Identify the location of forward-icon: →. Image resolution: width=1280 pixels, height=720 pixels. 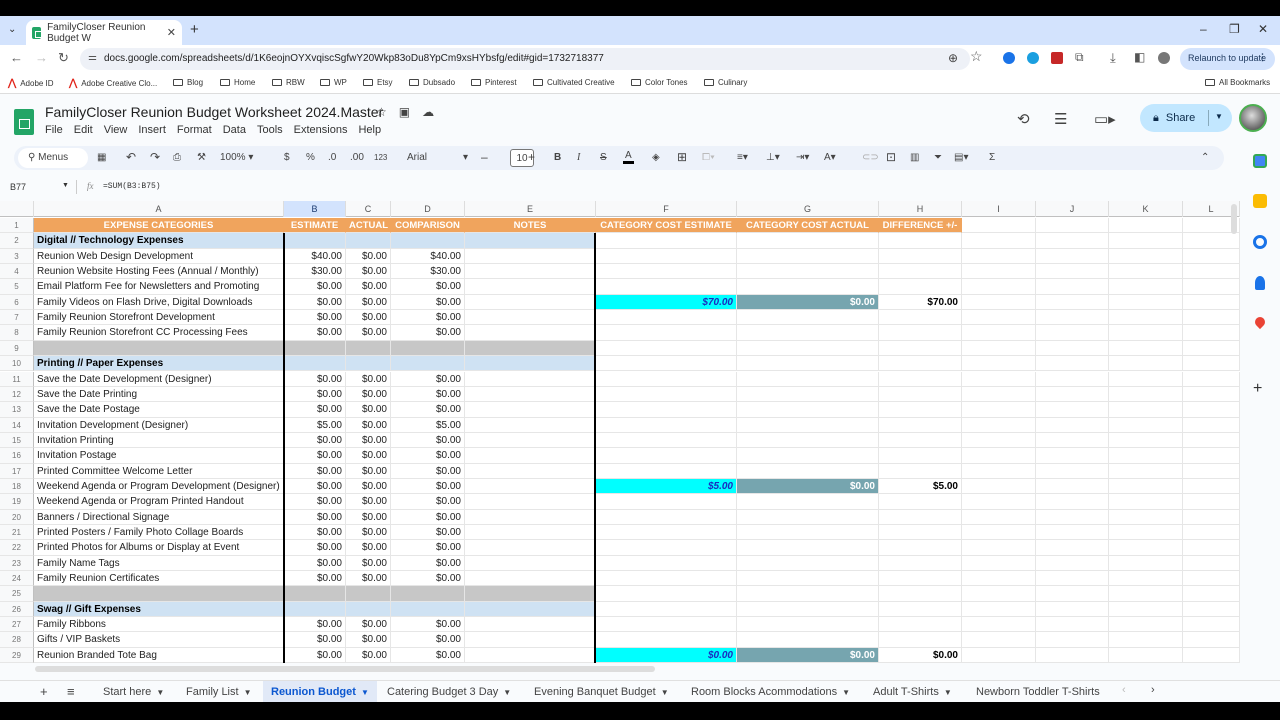
(41, 57).